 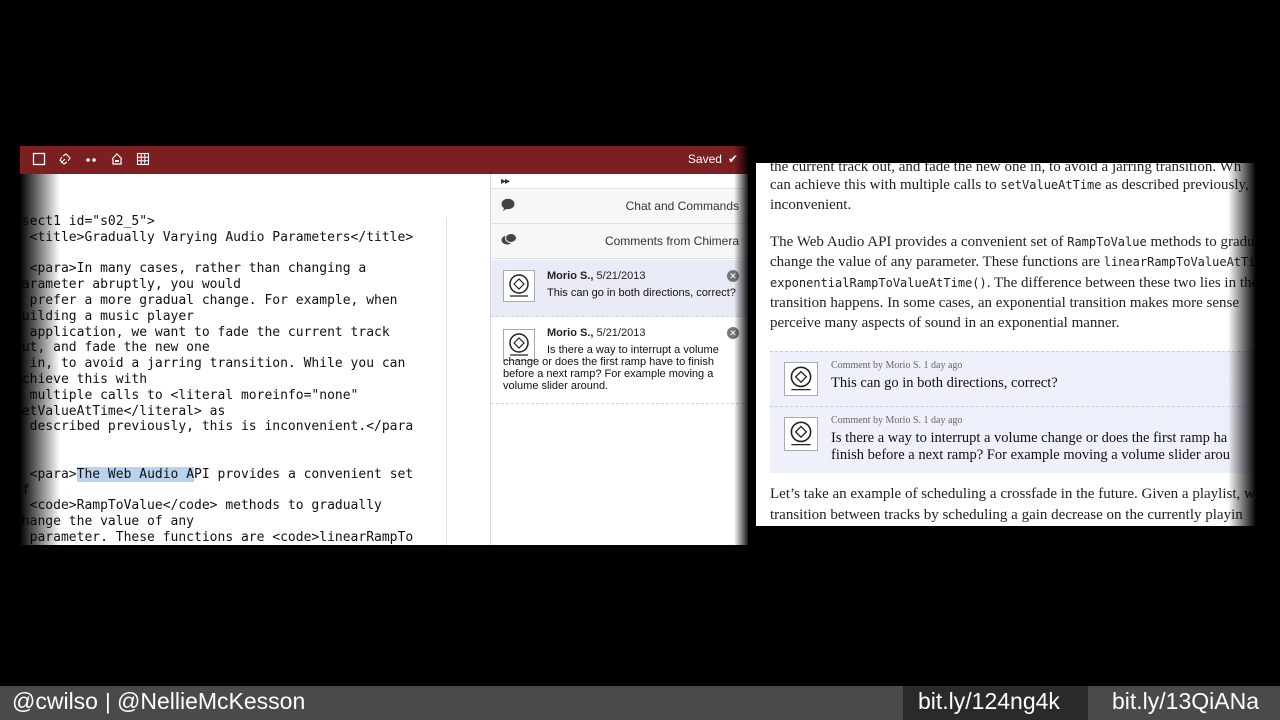 What do you see at coordinates (508, 206) in the screenshot?
I see `chat-bubble-icon` at bounding box center [508, 206].